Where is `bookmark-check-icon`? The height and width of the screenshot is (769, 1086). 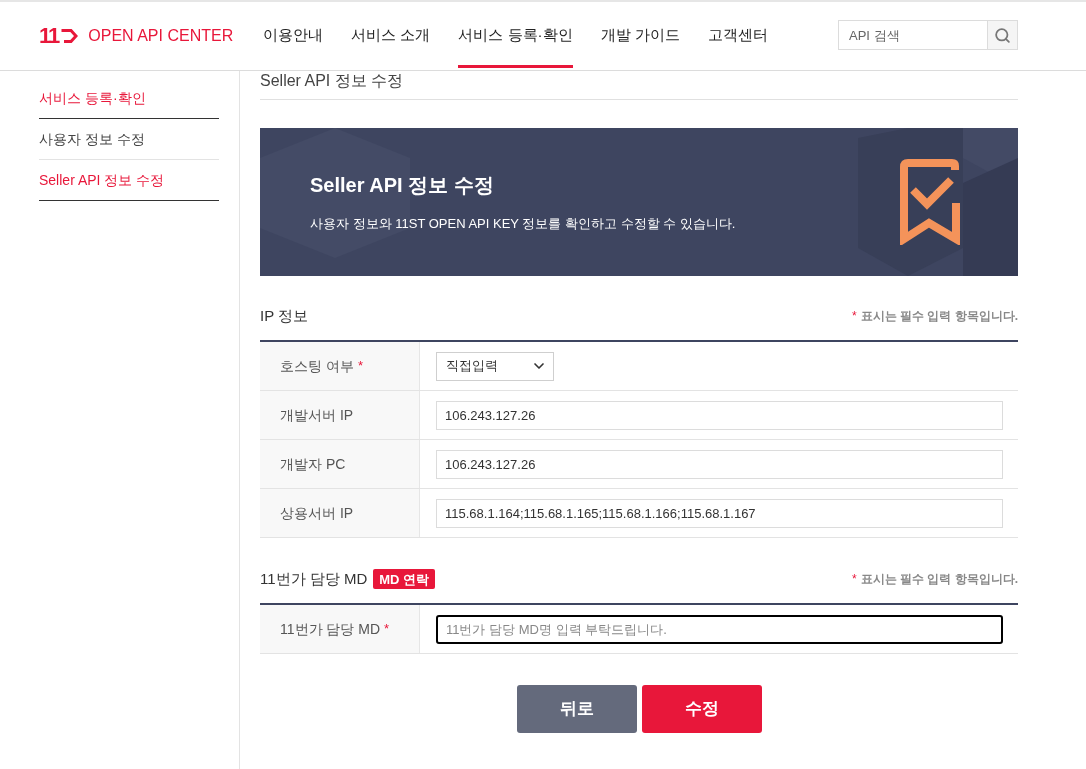
bookmark-check-icon is located at coordinates (930, 202).